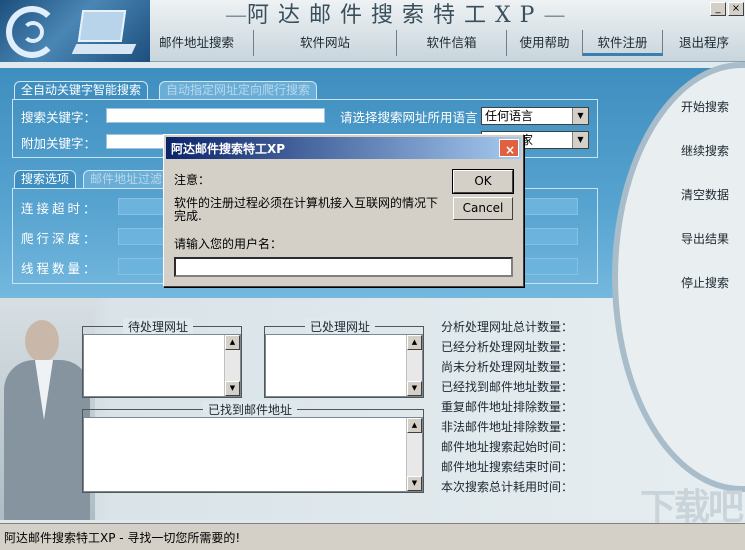  I want to click on stat-elapsed-time: 本次搜索总计耗用时间：, so click(507, 487).